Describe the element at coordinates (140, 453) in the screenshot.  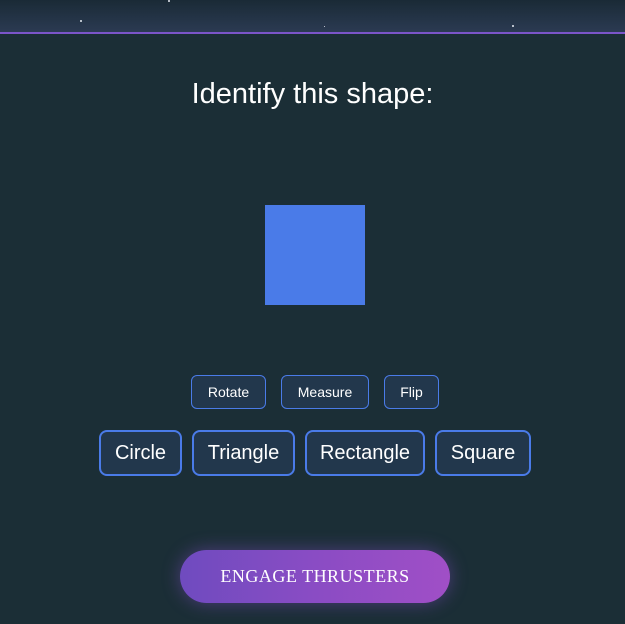
I see `answer-circle-button: Circle` at that location.